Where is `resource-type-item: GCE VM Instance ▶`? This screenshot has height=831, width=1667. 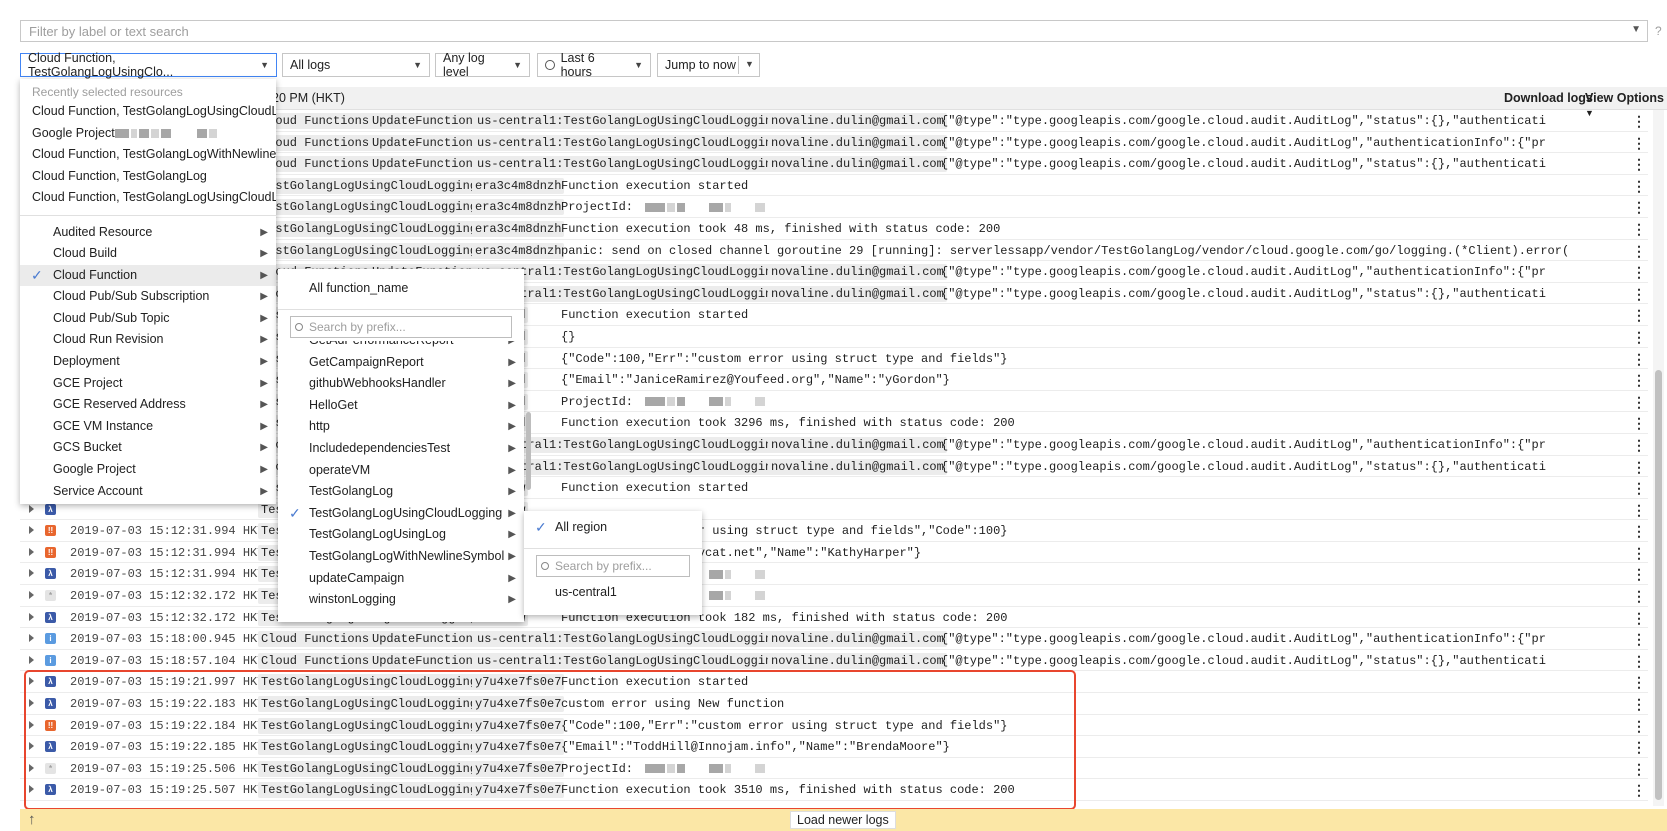 resource-type-item: GCE VM Instance ▶ is located at coordinates (148, 427).